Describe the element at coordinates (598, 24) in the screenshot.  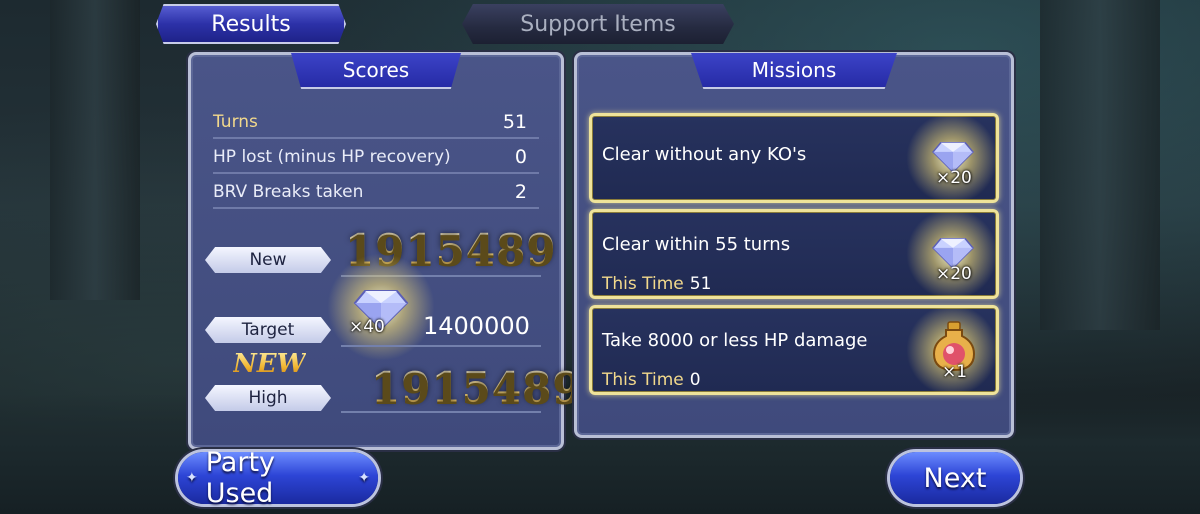
I see `tab-support-items: Support Items` at that location.